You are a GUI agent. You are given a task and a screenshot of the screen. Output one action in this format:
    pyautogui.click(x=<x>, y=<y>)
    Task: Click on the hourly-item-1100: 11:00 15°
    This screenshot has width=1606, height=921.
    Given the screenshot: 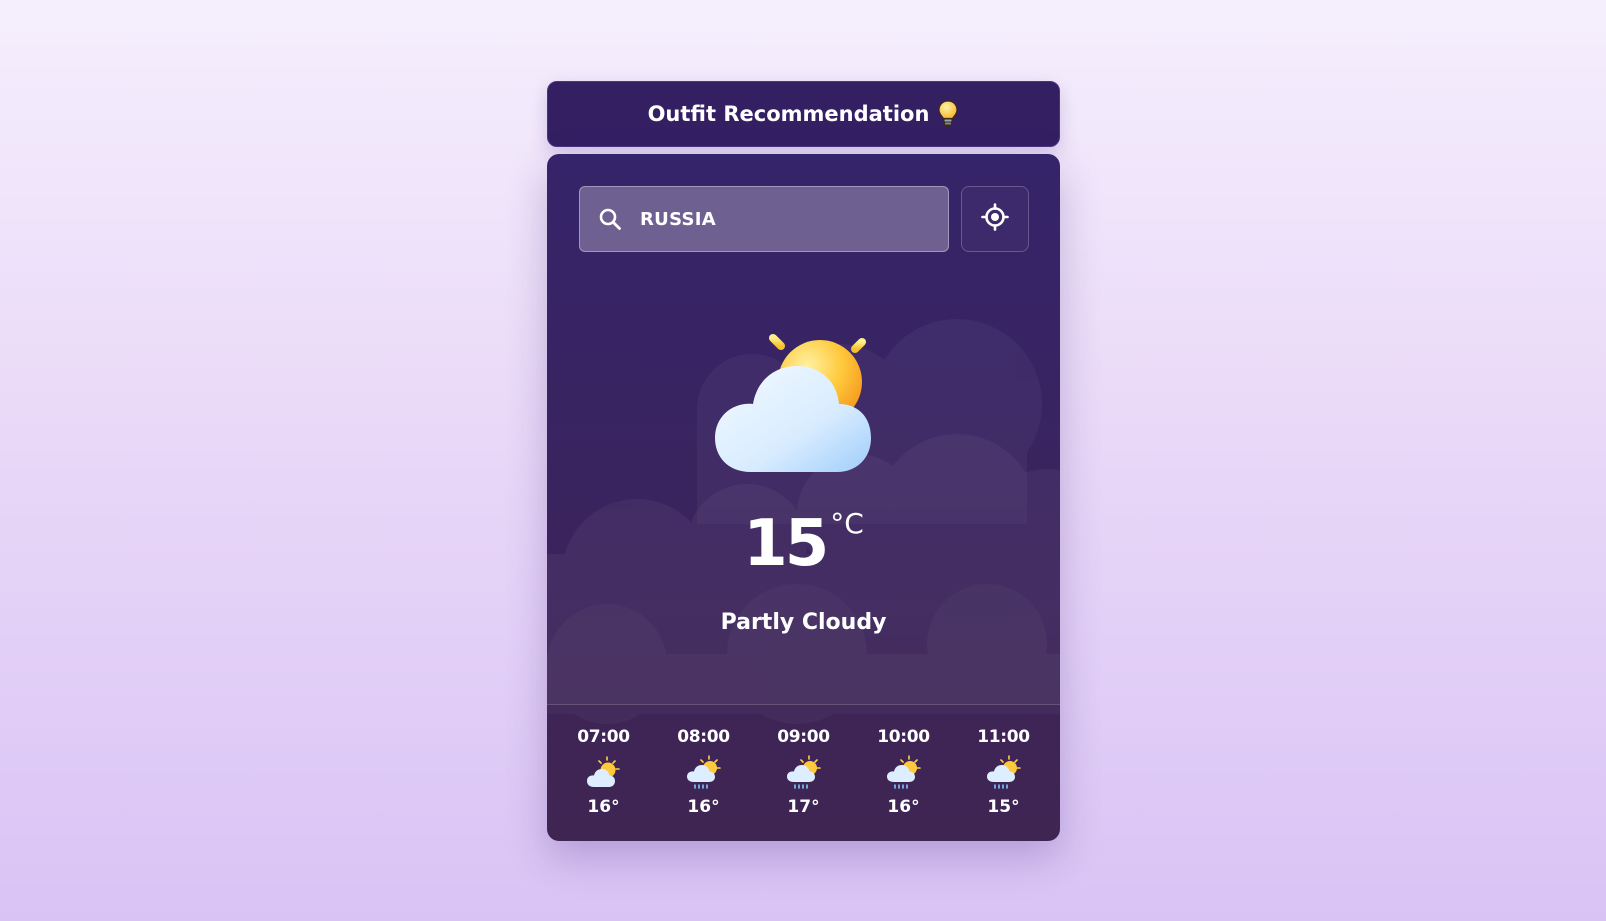 What is the action you would take?
    pyautogui.click(x=1003, y=773)
    